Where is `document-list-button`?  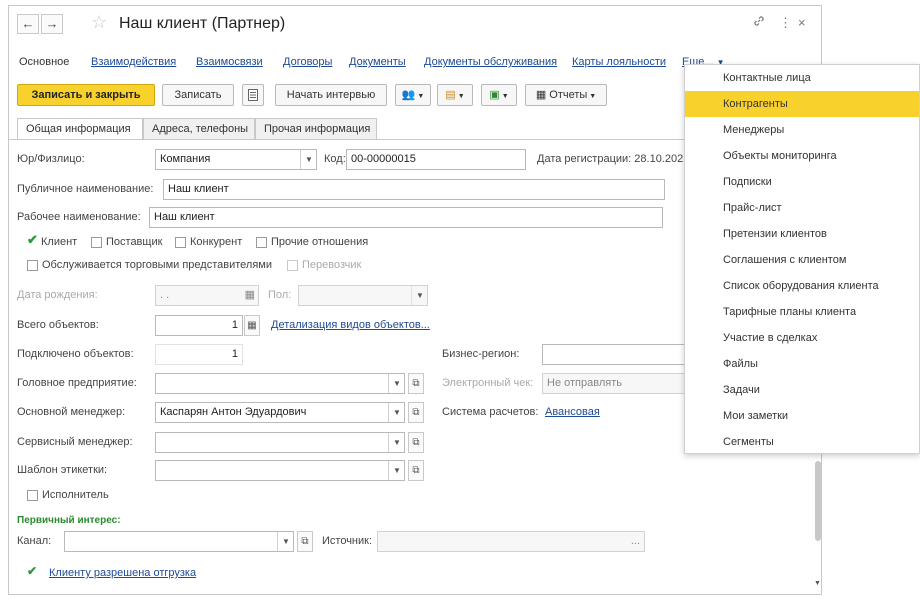
document-list-button is located at coordinates (253, 95).